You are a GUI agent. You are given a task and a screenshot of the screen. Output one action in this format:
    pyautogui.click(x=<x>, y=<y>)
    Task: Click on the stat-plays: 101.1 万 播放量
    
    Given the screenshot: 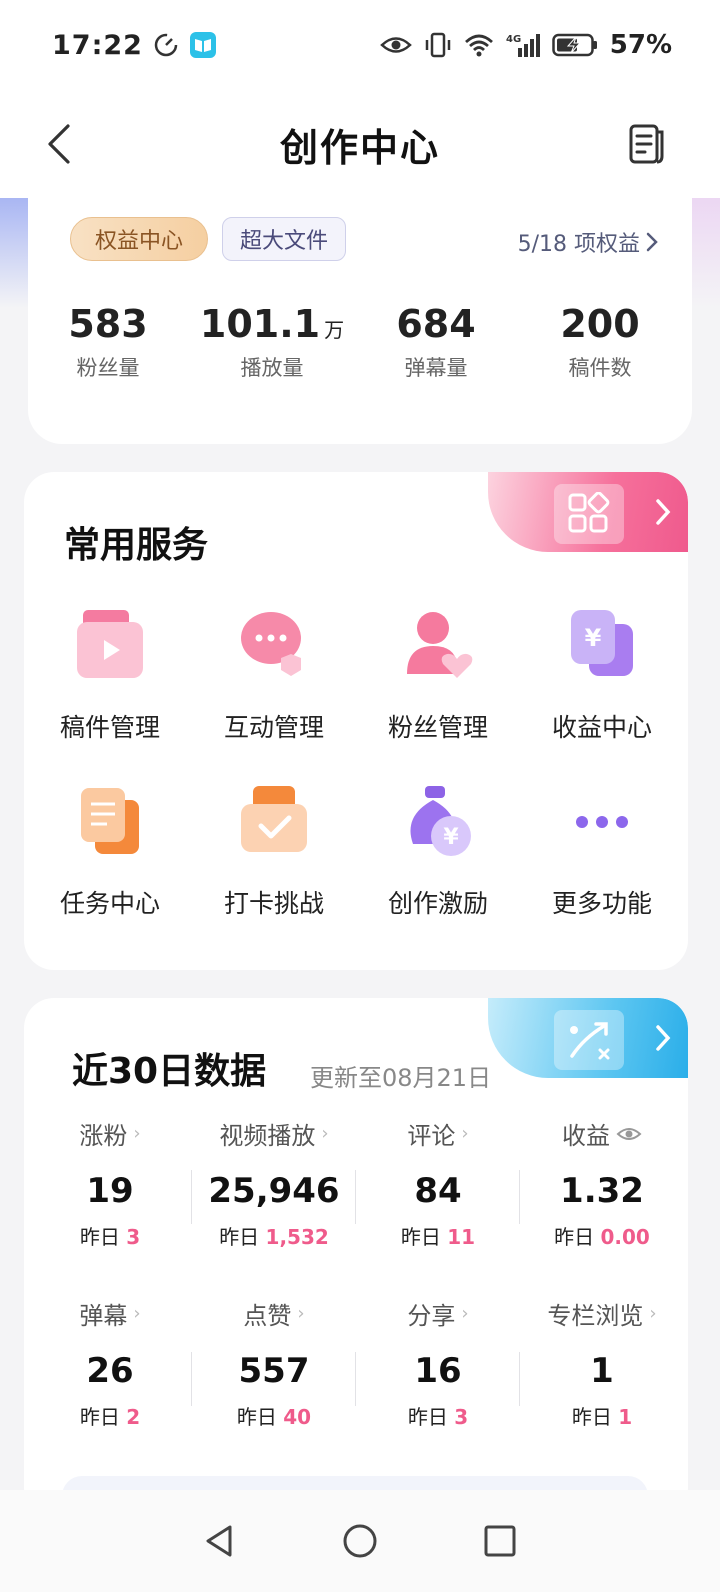 What is the action you would take?
    pyautogui.click(x=272, y=342)
    